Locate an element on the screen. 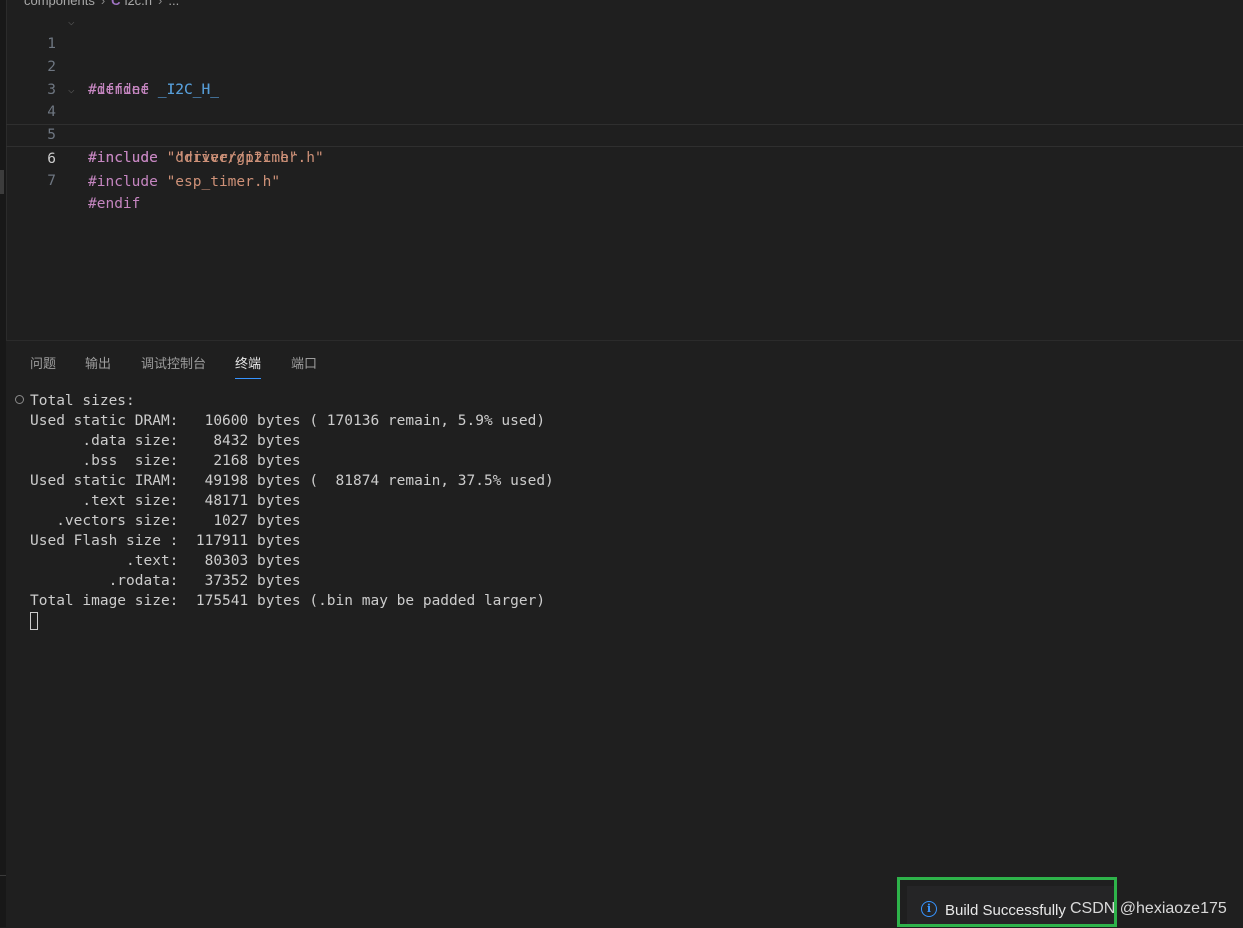 Image resolution: width=1243 pixels, height=928 pixels. tab-problems: 问题 is located at coordinates (43, 365).